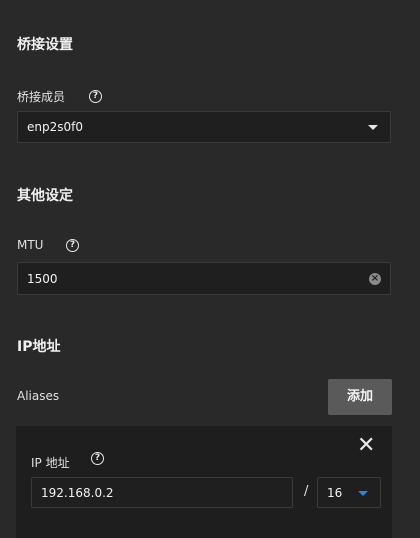 Image resolution: width=420 pixels, height=538 pixels. What do you see at coordinates (162, 492) in the screenshot?
I see `ip-address-input: 192.168.0.2` at bounding box center [162, 492].